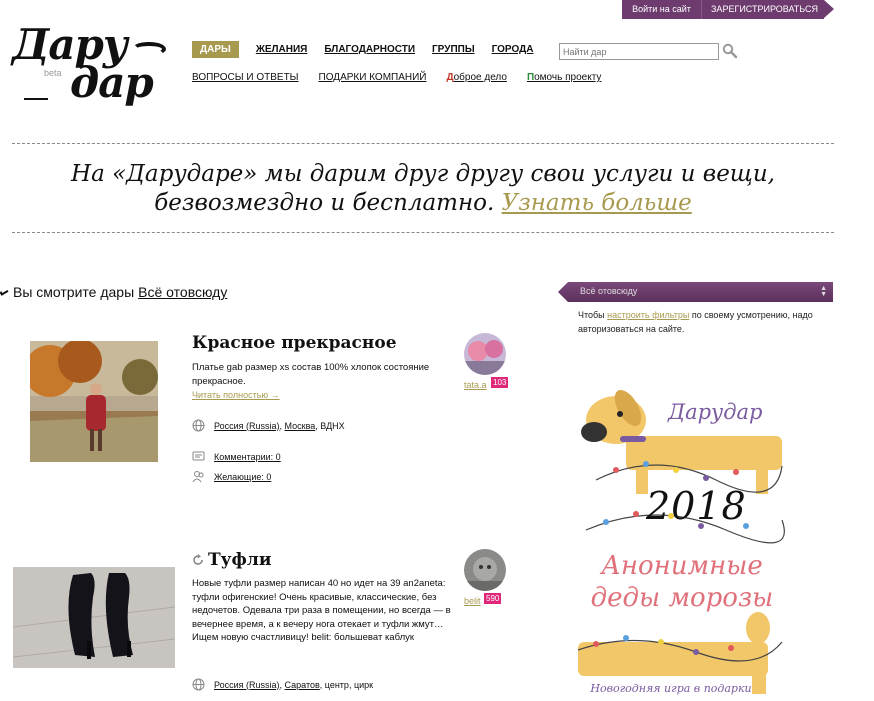  What do you see at coordinates (682, 598) in the screenshot?
I see `promo-headline-2: деды морозы` at bounding box center [682, 598].